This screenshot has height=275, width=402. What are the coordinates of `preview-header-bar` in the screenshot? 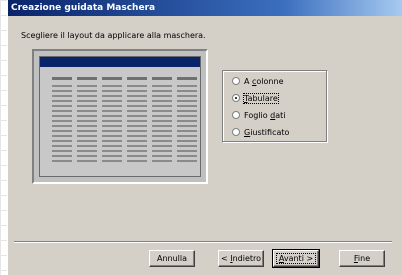 It's located at (120, 62).